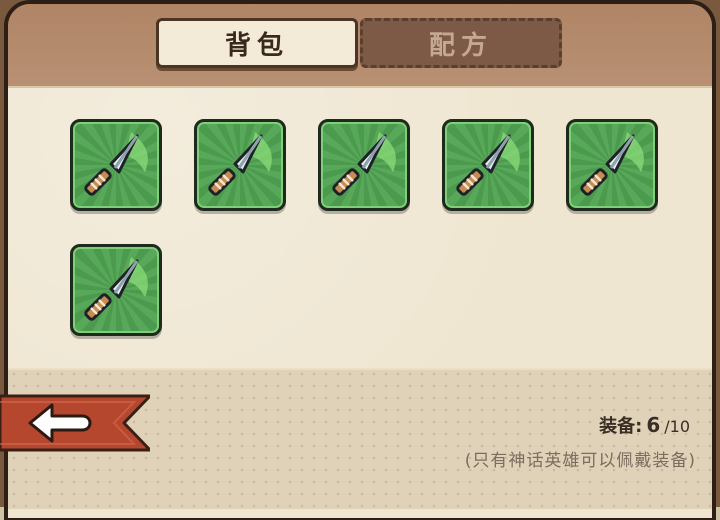 This screenshot has width=720, height=520. What do you see at coordinates (653, 425) in the screenshot?
I see `equip-count: 6` at bounding box center [653, 425].